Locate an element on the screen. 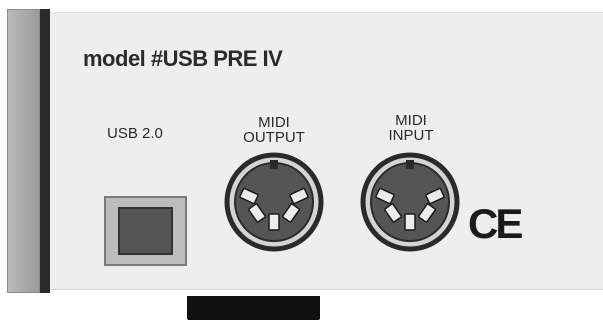 The image size is (603, 324). midi-output-label: MIDI OUTPUT is located at coordinates (274, 130).